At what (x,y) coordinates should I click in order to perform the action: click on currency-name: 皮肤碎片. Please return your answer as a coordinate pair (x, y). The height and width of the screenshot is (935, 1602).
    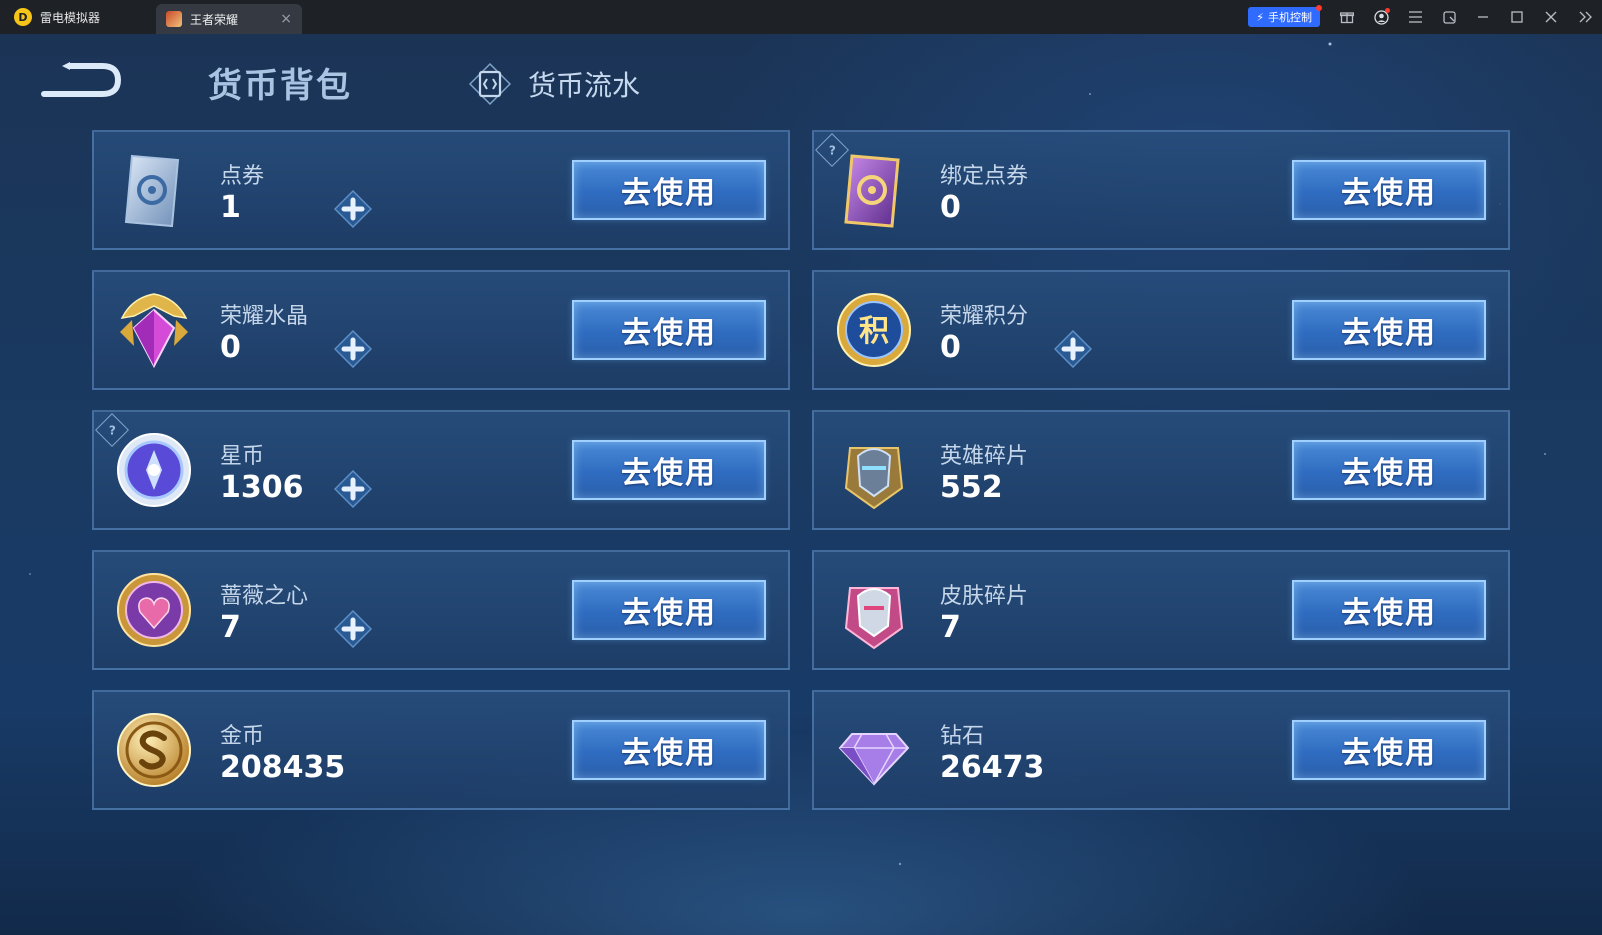
    Looking at the image, I should click on (984, 596).